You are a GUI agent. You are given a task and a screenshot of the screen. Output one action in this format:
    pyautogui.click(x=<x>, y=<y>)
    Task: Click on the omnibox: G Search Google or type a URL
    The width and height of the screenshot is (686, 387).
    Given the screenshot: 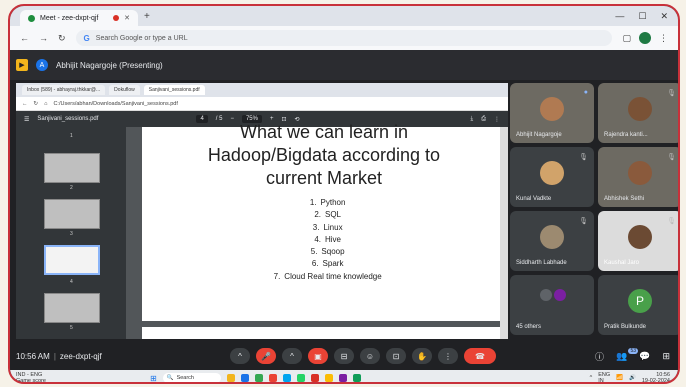 What is the action you would take?
    pyautogui.click(x=344, y=38)
    